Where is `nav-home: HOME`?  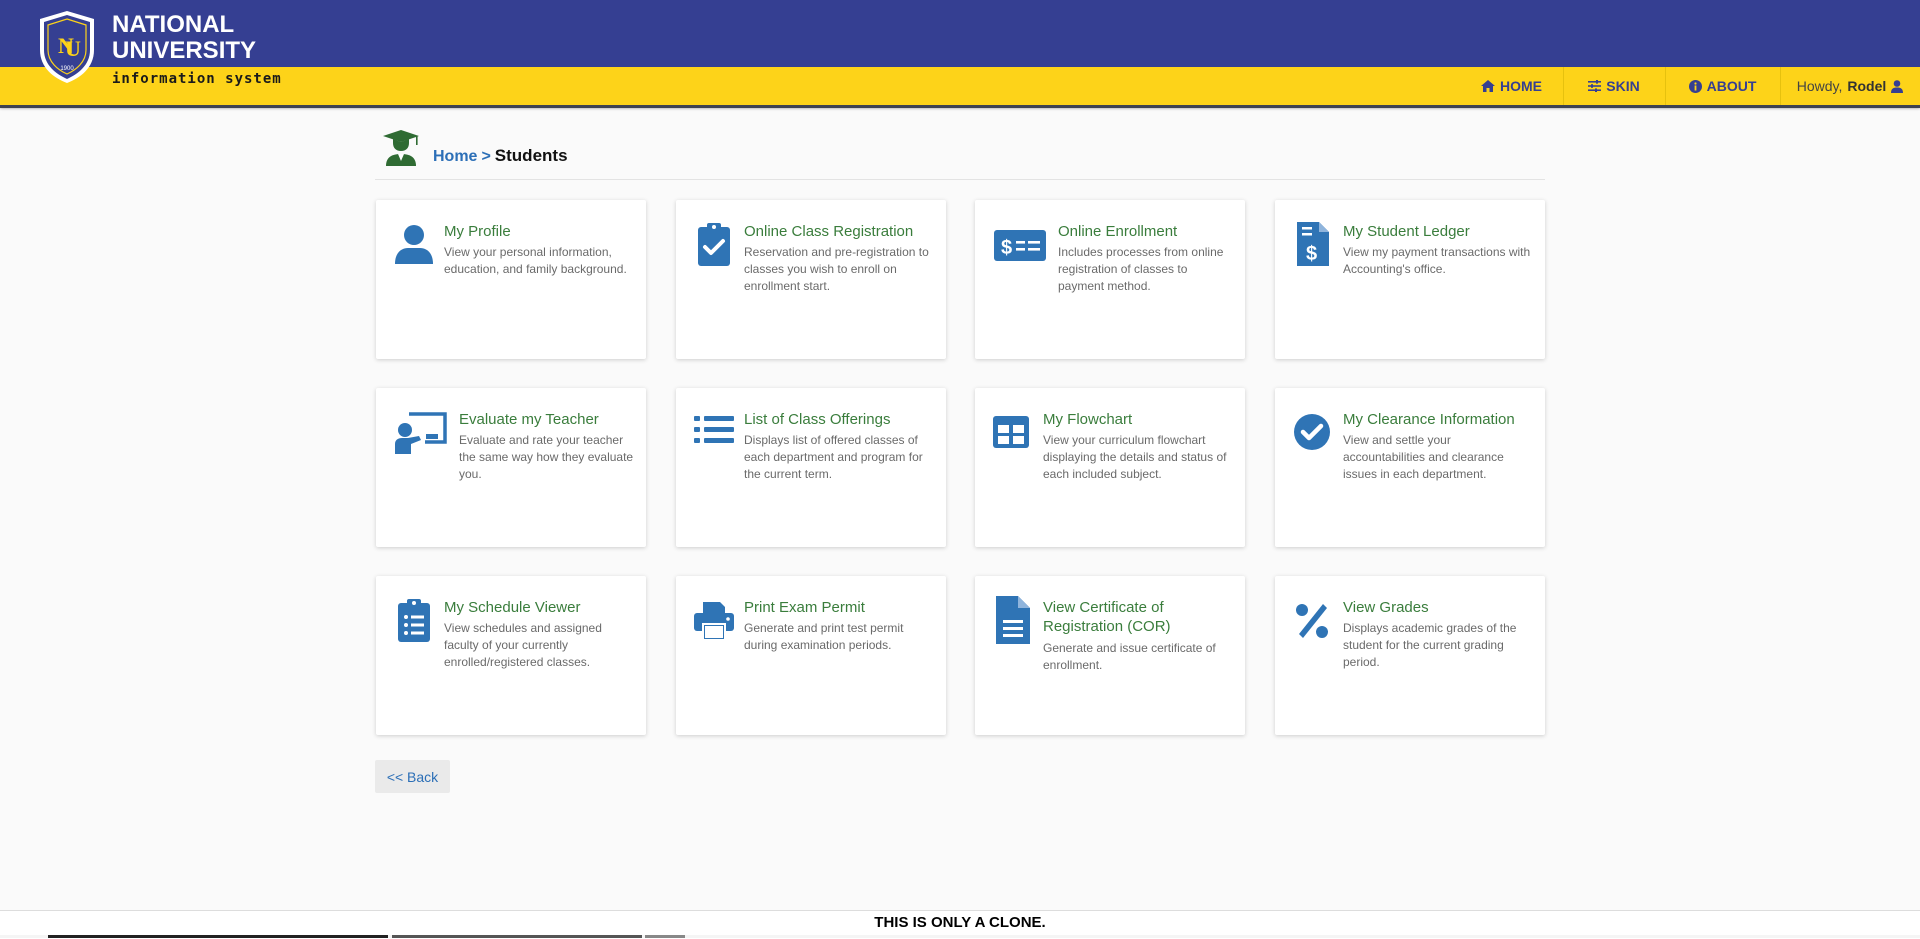 nav-home: HOME is located at coordinates (1511, 86).